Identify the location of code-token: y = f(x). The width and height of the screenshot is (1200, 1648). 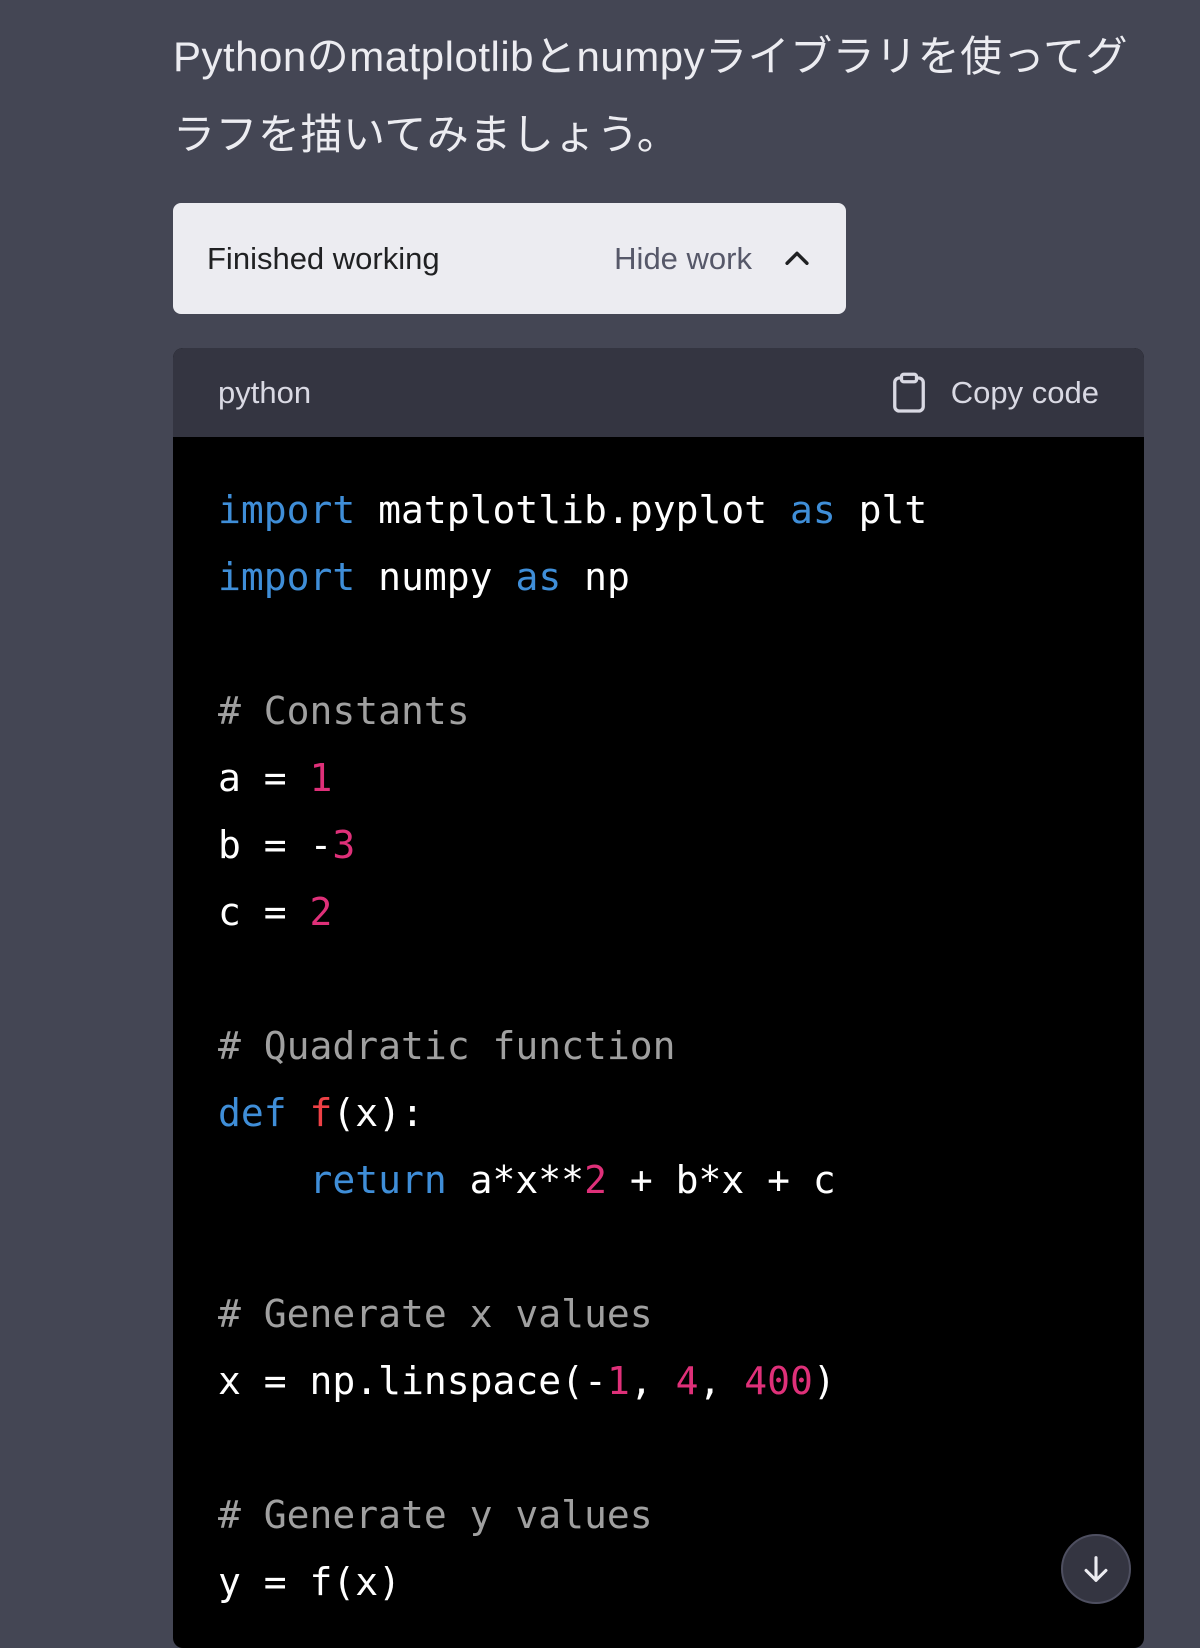
(310, 1582).